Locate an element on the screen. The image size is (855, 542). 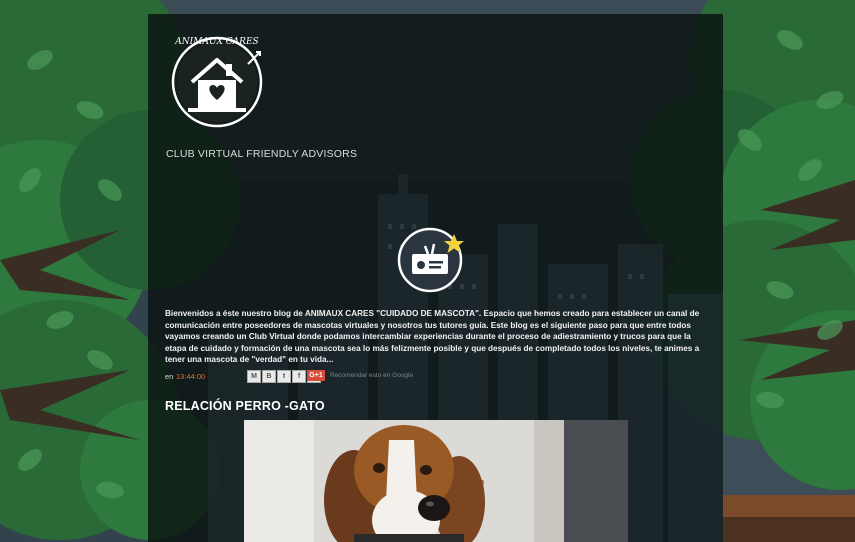
logo-text: ANIMAUX CARES is located at coordinates (216, 42).